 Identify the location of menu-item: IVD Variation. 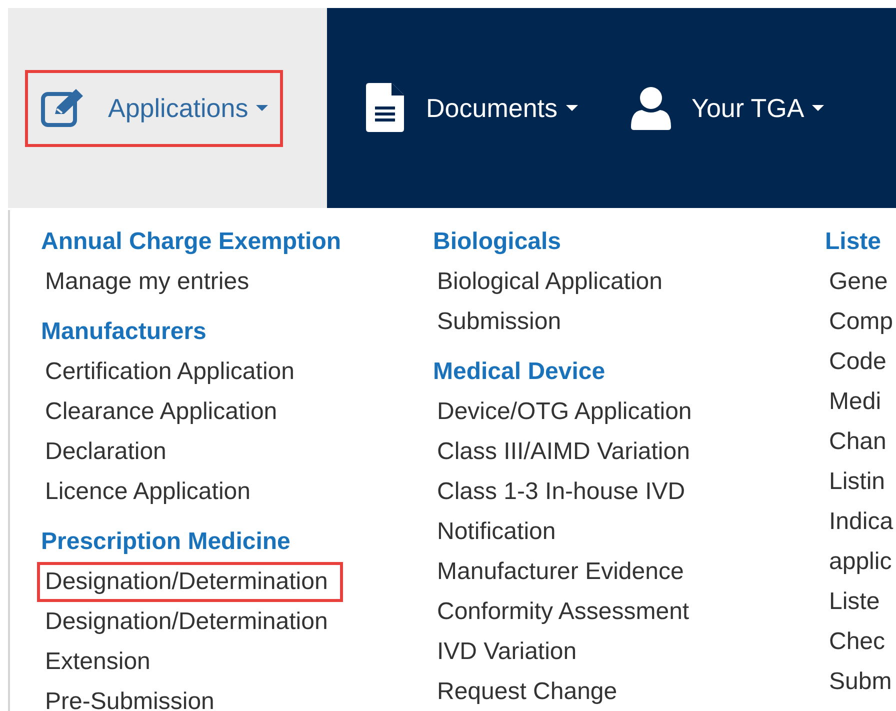
(504, 652).